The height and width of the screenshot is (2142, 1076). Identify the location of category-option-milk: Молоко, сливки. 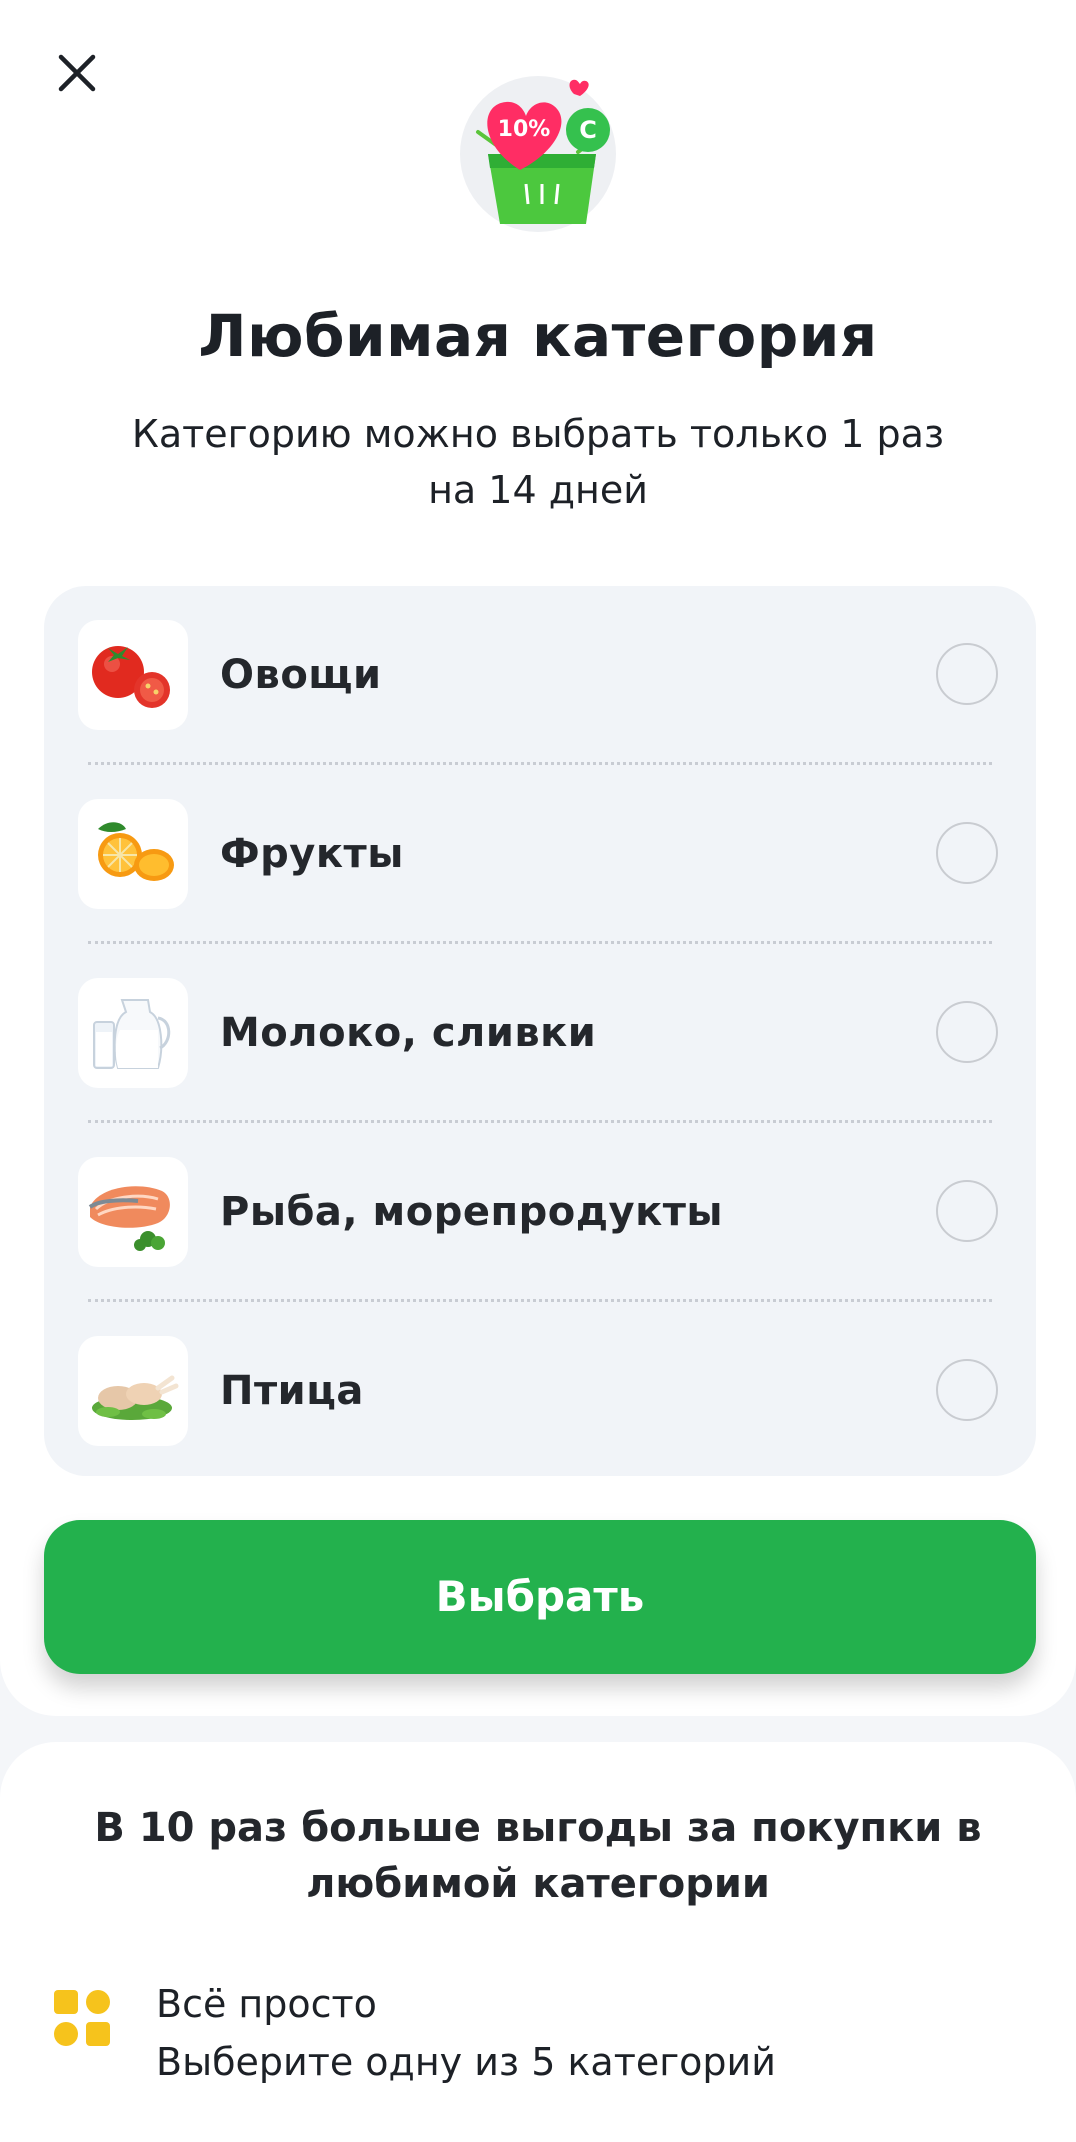
(540, 1033).